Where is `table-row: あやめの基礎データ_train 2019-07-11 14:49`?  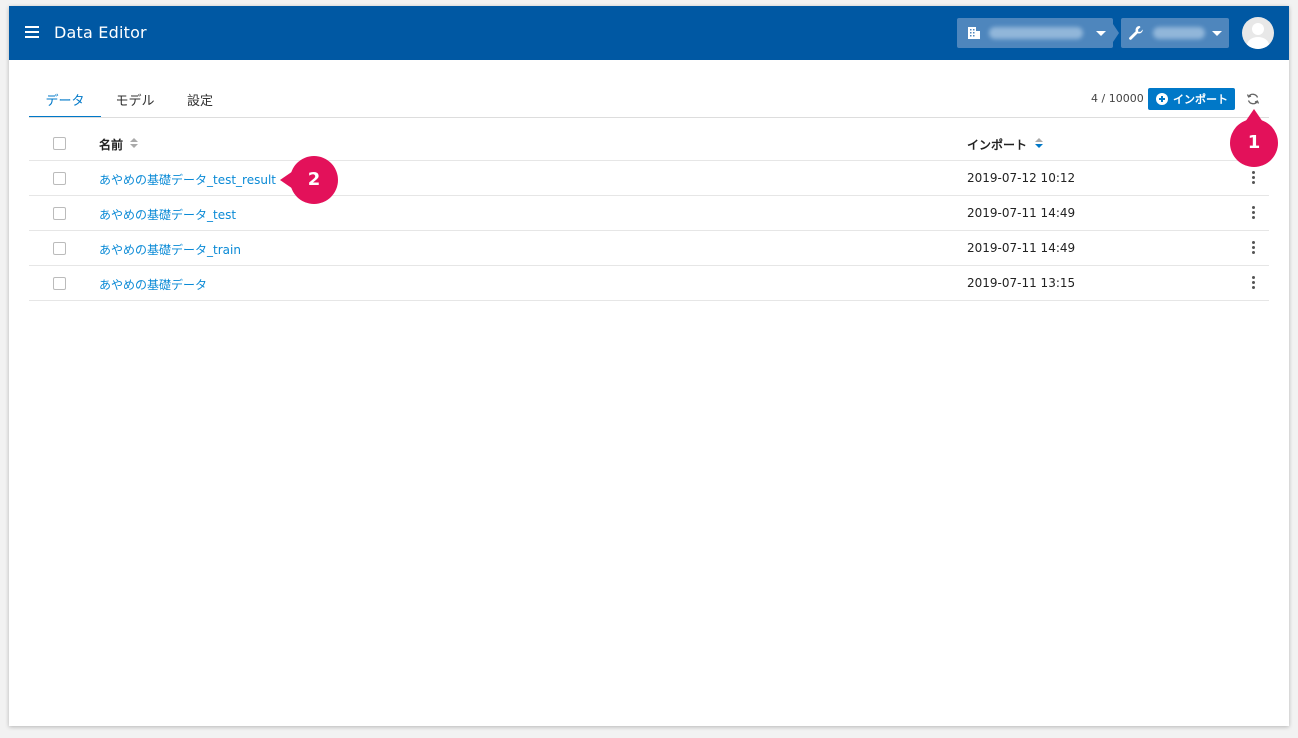
table-row: あやめの基礎データ_train 2019-07-11 14:49 is located at coordinates (649, 248).